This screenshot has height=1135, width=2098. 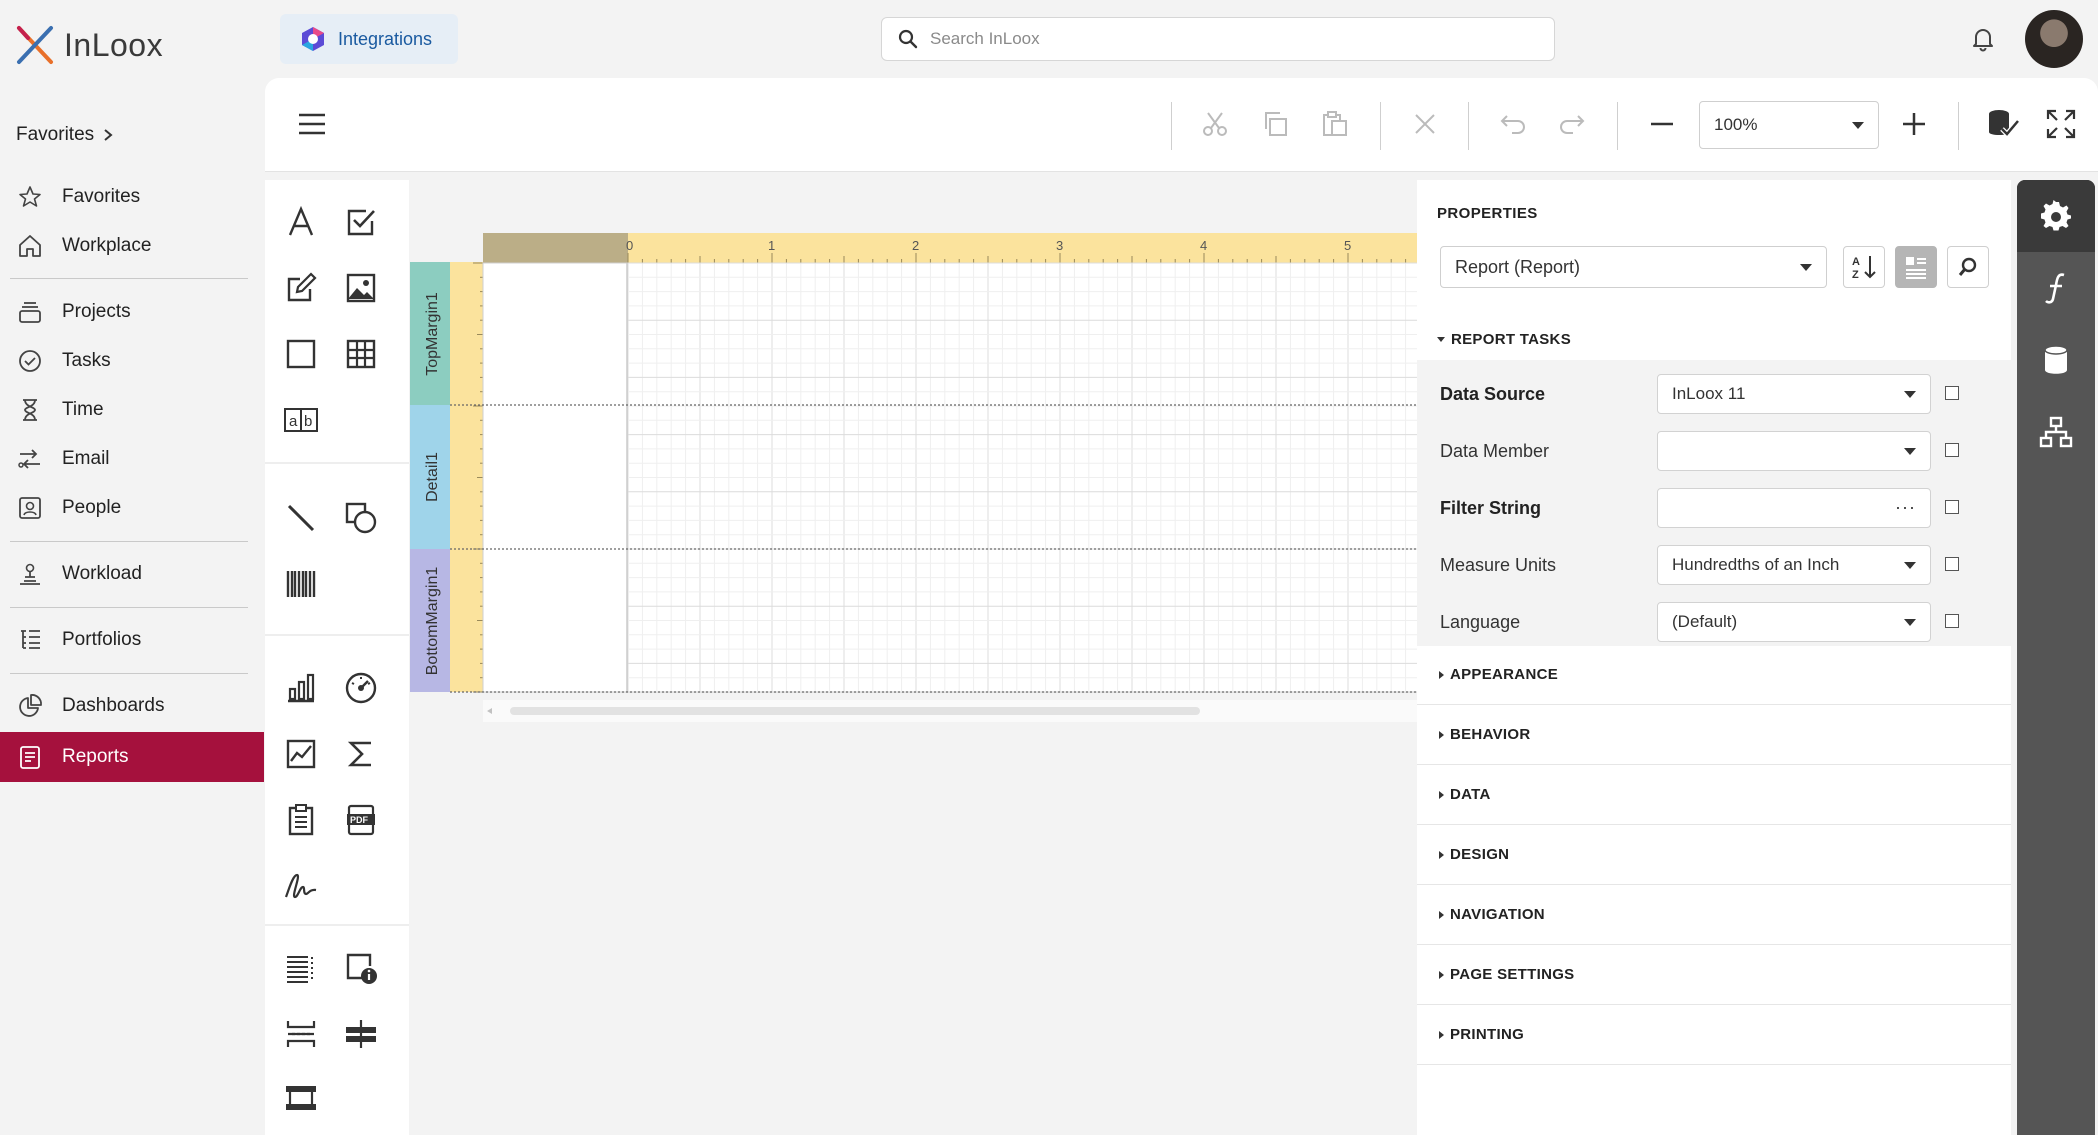 I want to click on database-icon, so click(x=2056, y=359).